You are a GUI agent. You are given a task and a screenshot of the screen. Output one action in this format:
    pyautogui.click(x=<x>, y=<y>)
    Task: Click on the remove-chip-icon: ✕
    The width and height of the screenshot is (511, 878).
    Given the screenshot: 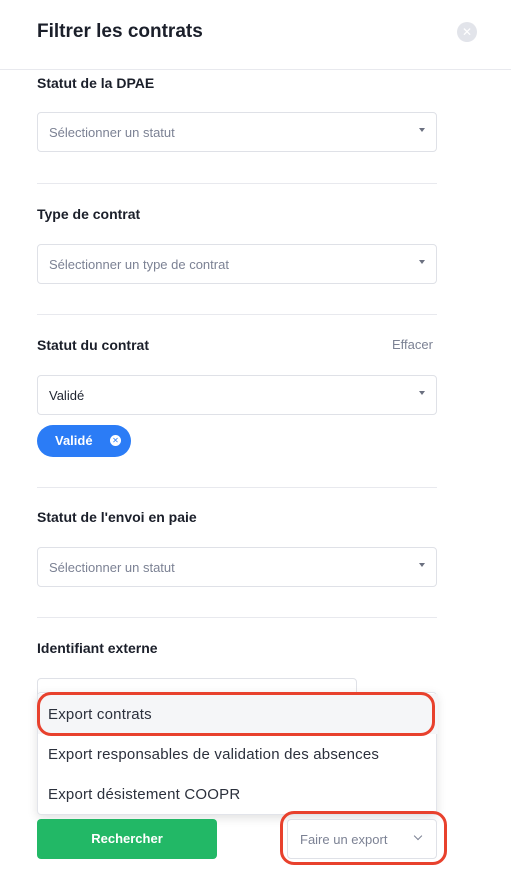 What is the action you would take?
    pyautogui.click(x=115, y=440)
    